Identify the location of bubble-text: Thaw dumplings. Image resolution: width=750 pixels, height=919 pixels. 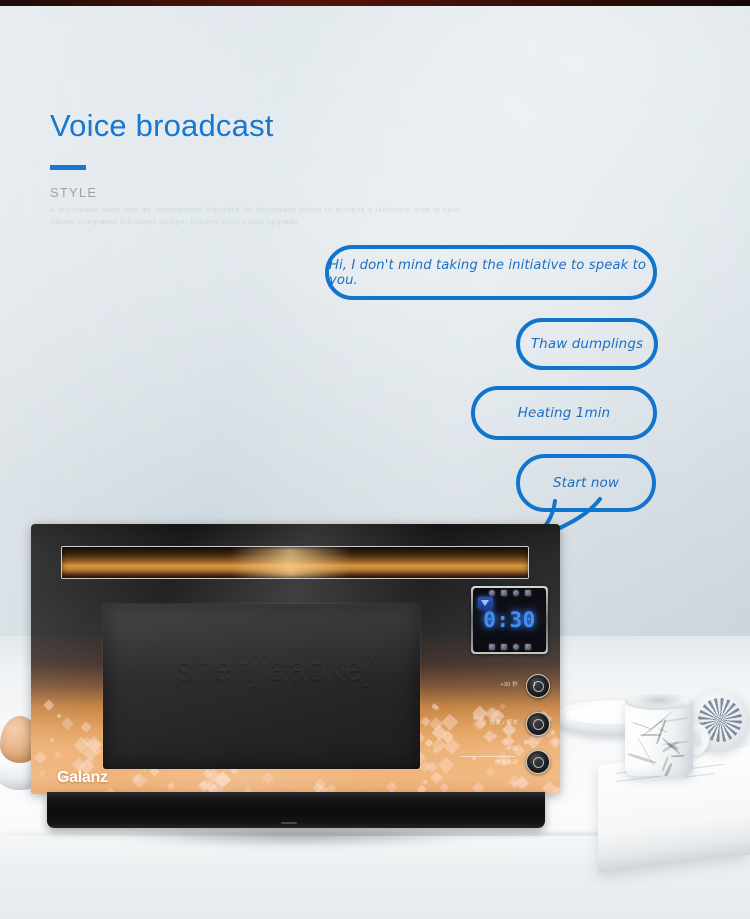
(587, 344).